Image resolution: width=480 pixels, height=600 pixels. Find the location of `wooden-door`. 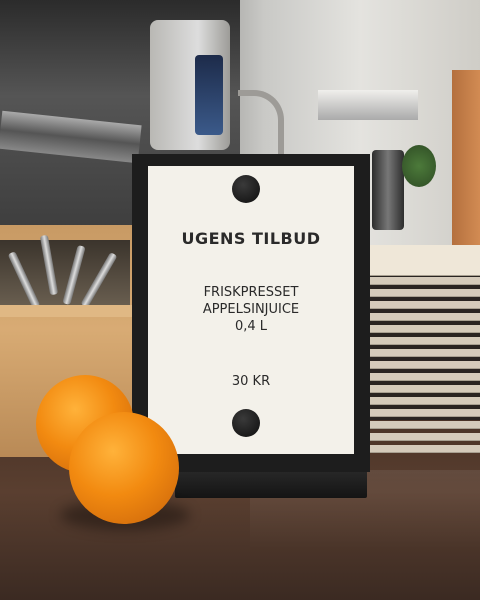

wooden-door is located at coordinates (466, 165).